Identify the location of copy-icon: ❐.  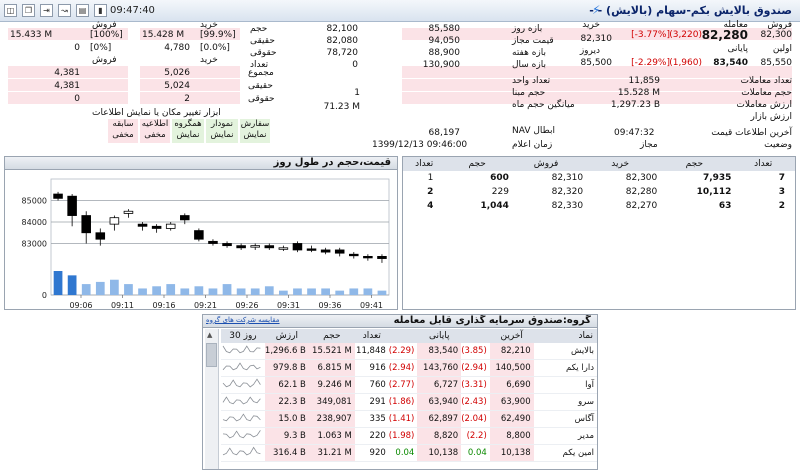
(28, 10).